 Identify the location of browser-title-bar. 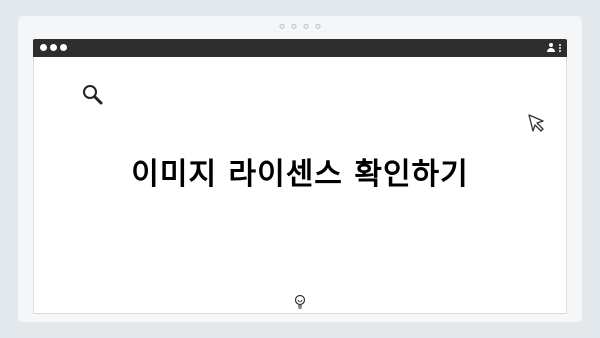
(300, 48).